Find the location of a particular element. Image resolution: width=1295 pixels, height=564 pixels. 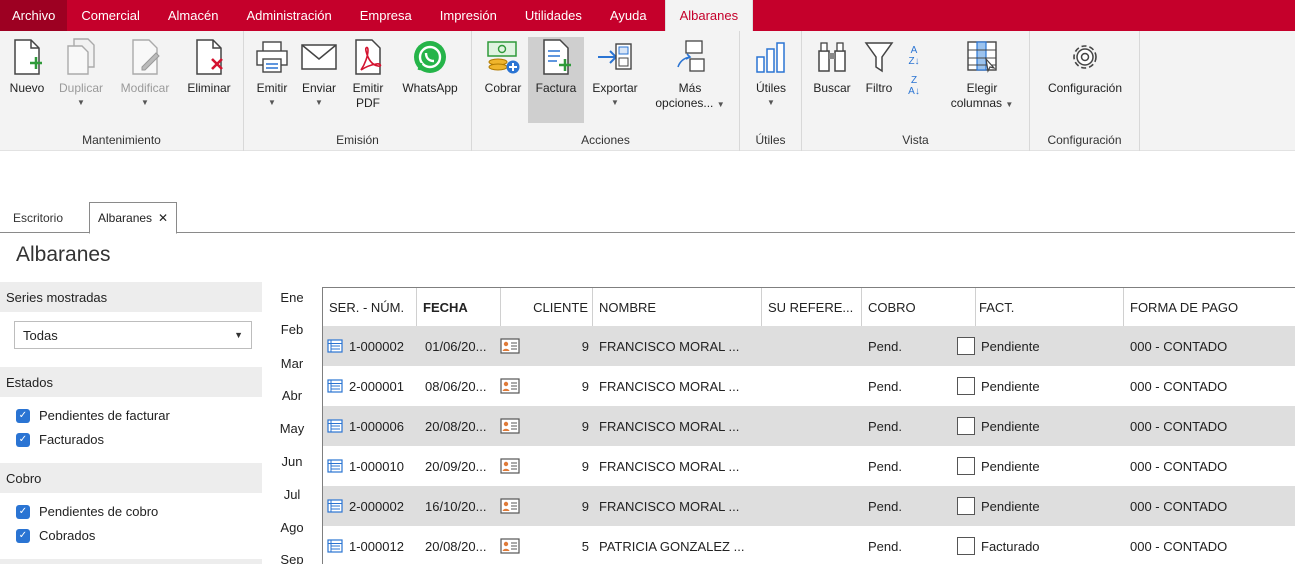

tab-albaranes: Albaranes ✕ is located at coordinates (133, 218).